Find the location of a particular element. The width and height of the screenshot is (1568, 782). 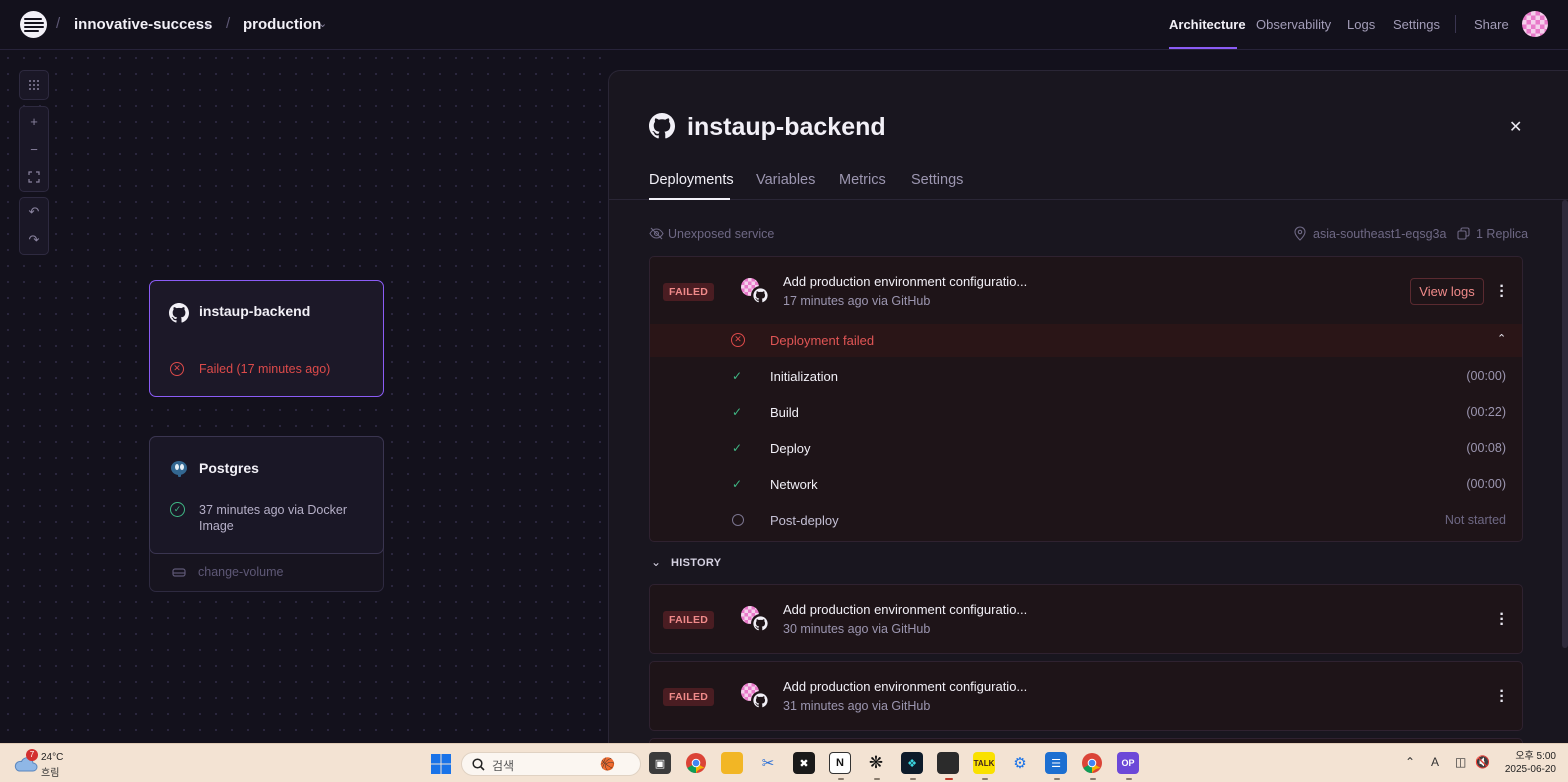

volume-muted-icon: 🔇 is located at coordinates (1482, 762).